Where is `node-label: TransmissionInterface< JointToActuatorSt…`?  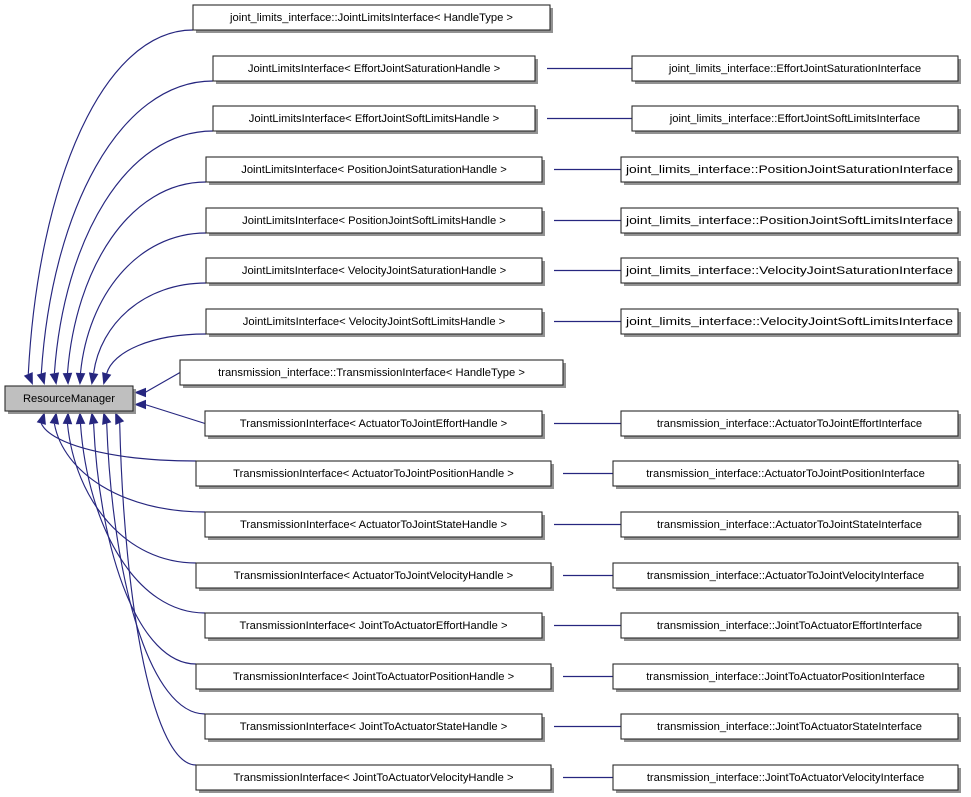
node-label: TransmissionInterface< JointToActuatorSt… is located at coordinates (374, 727).